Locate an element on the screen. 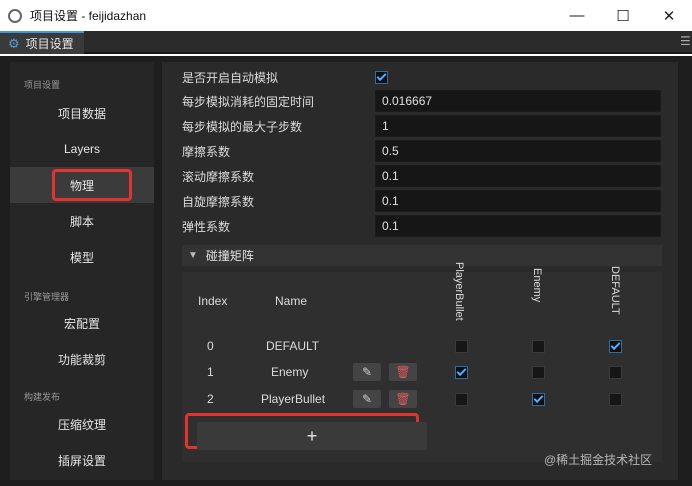 The height and width of the screenshot is (486, 692). collision-checkbox-enemy-default is located at coordinates (615, 372).